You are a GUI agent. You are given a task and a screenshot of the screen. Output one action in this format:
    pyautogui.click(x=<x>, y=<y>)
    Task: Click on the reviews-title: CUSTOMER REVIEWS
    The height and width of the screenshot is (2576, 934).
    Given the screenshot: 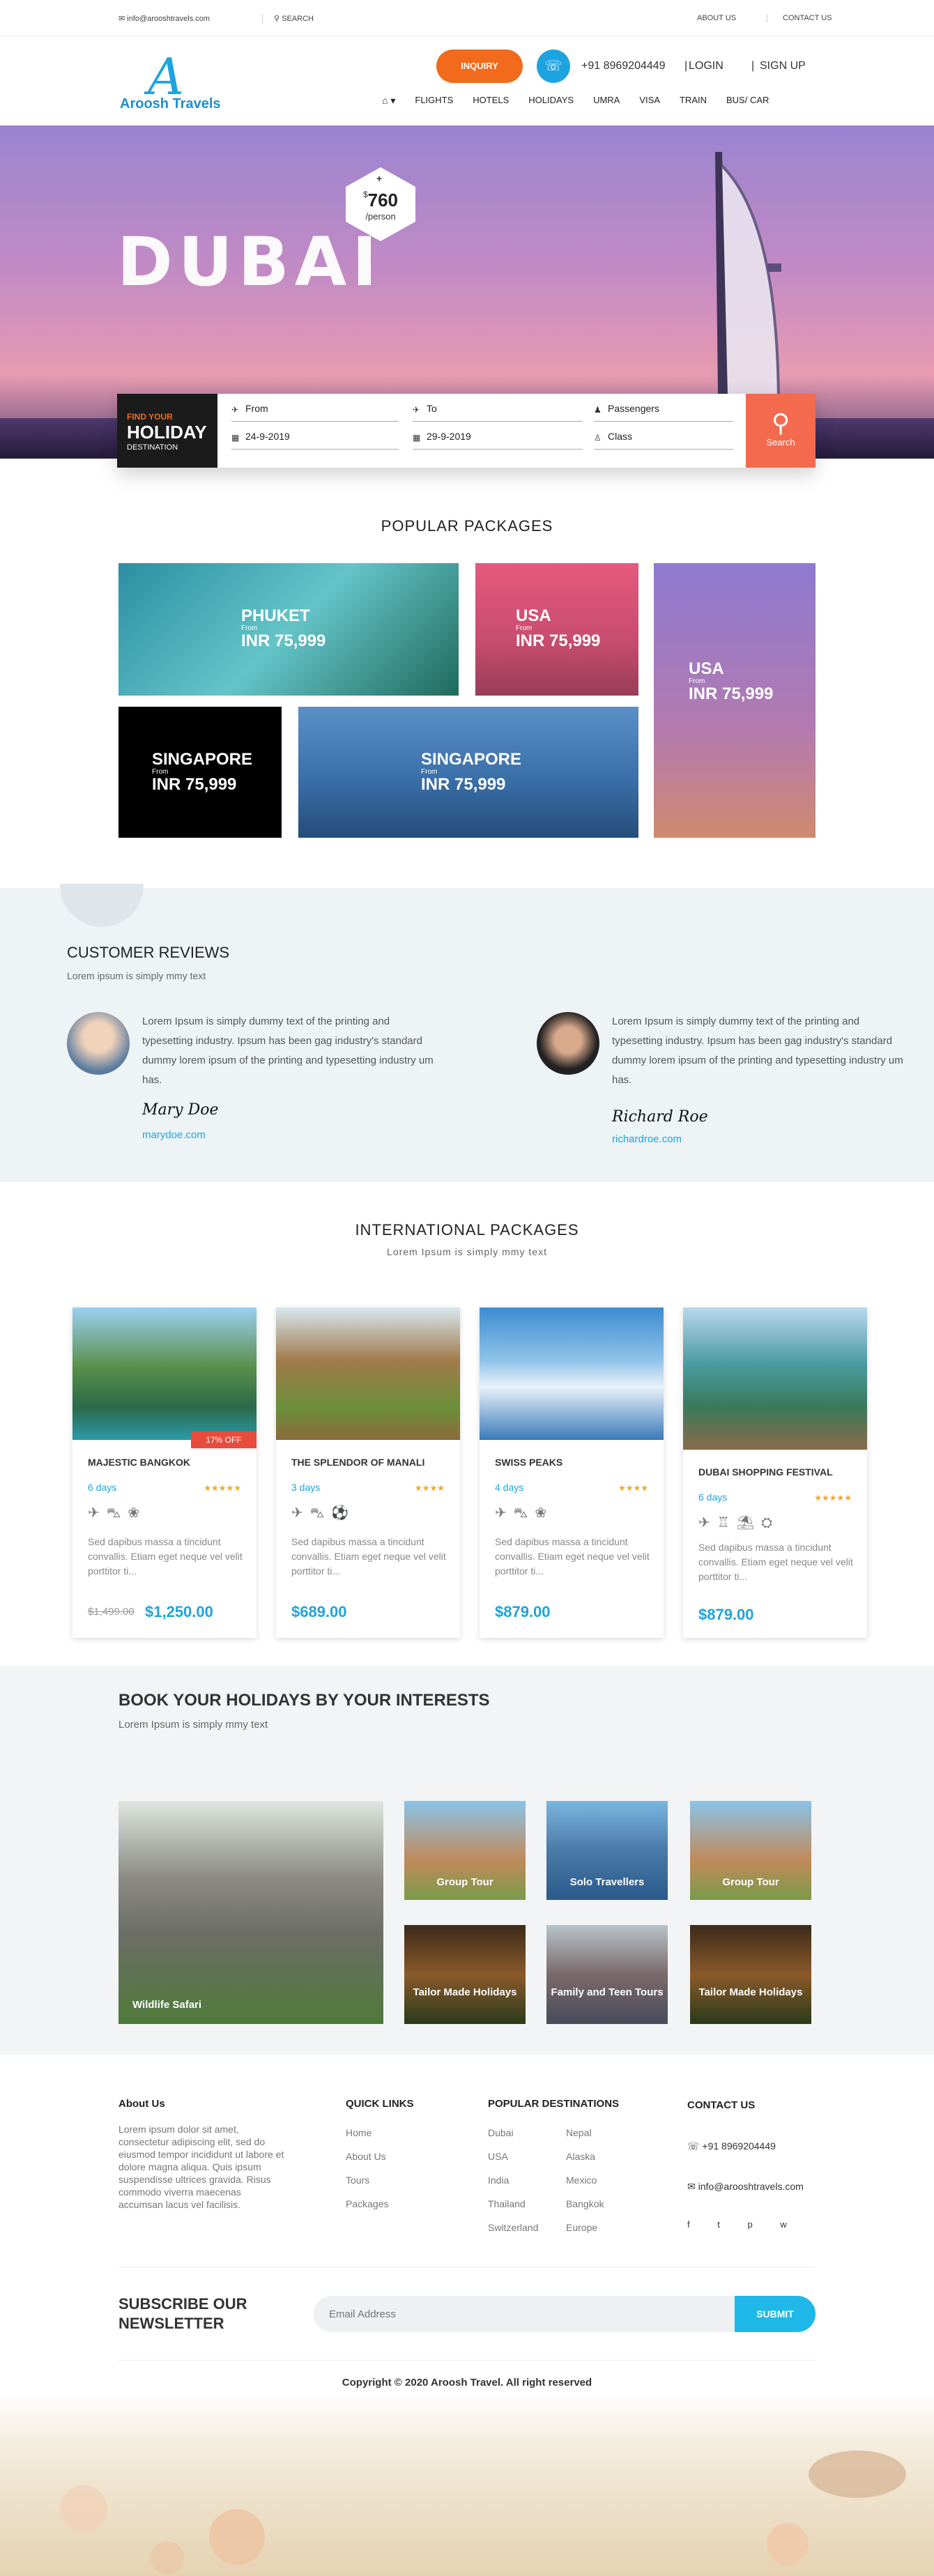 What is the action you would take?
    pyautogui.click(x=148, y=952)
    